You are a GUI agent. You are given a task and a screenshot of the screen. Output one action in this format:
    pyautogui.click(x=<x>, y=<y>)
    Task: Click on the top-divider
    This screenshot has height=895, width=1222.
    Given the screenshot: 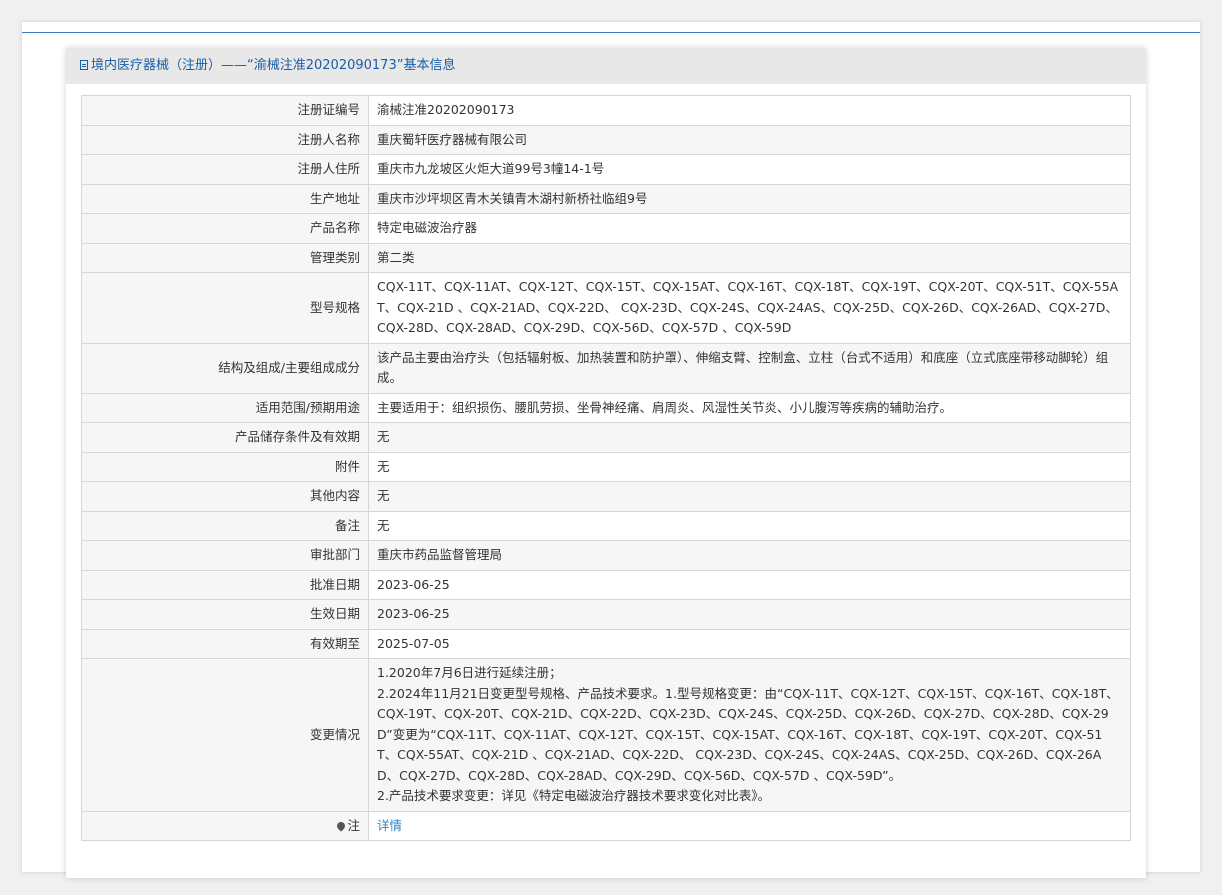 What is the action you would take?
    pyautogui.click(x=611, y=32)
    